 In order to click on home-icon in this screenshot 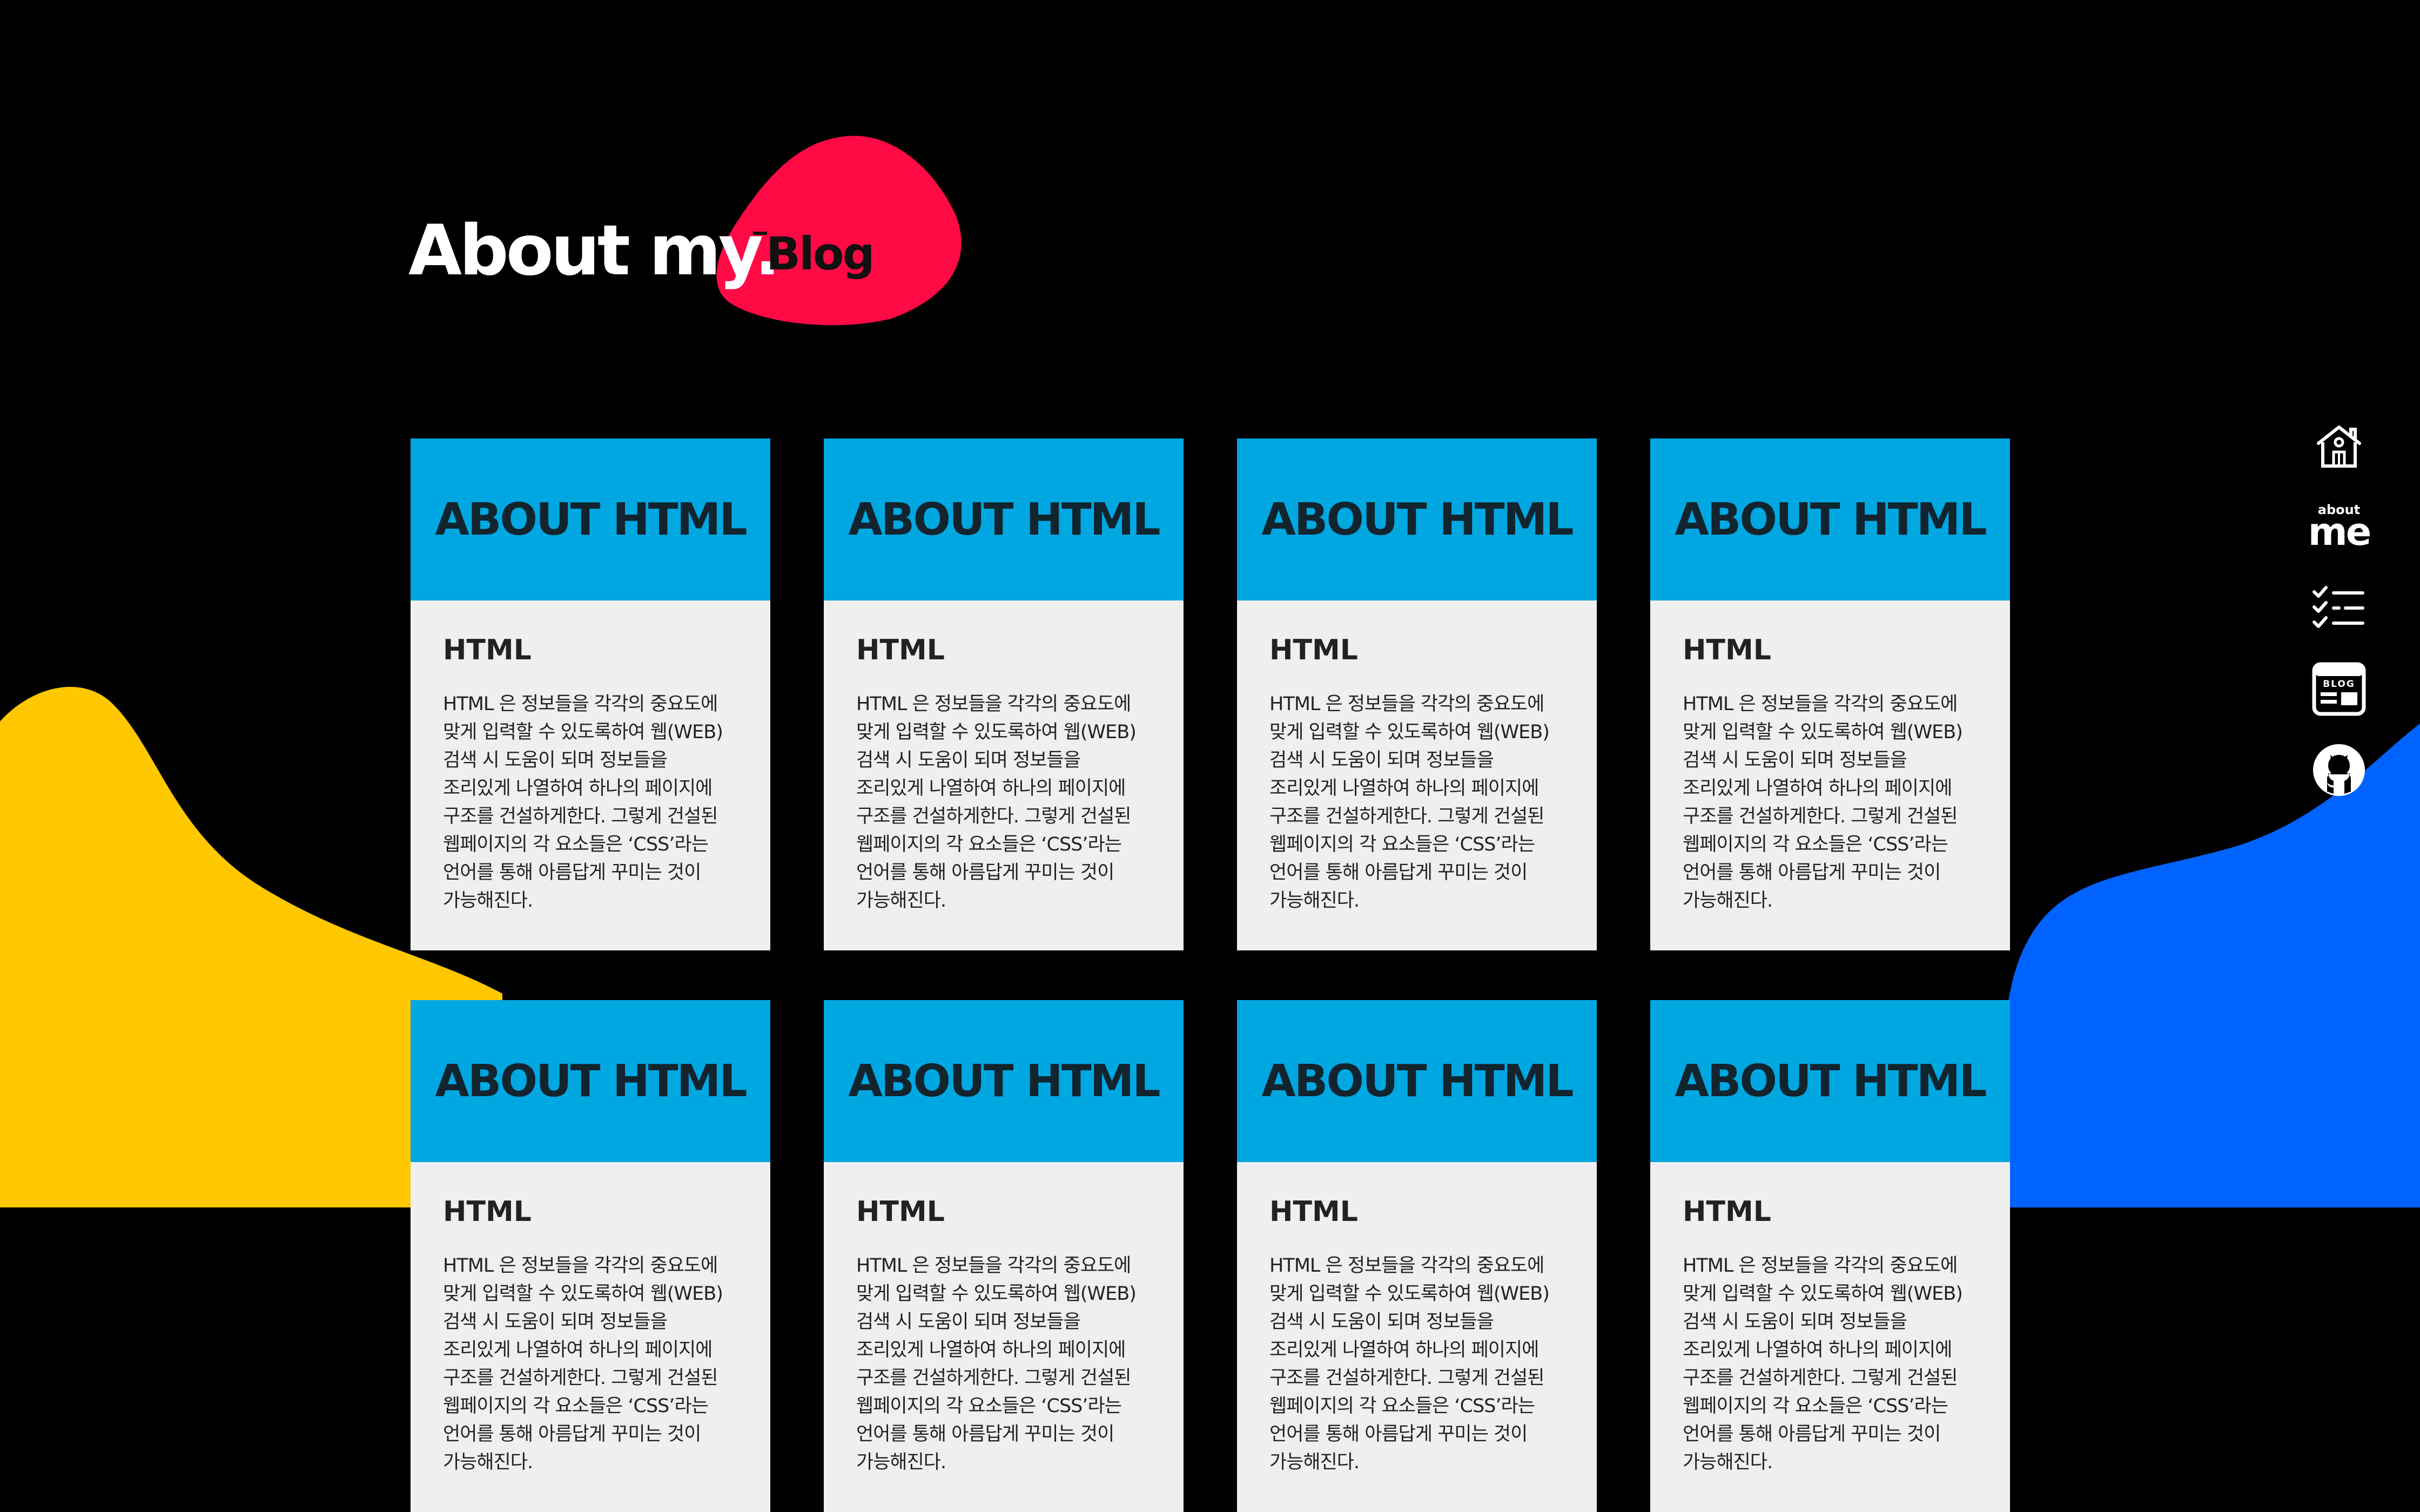, I will do `click(2339, 447)`.